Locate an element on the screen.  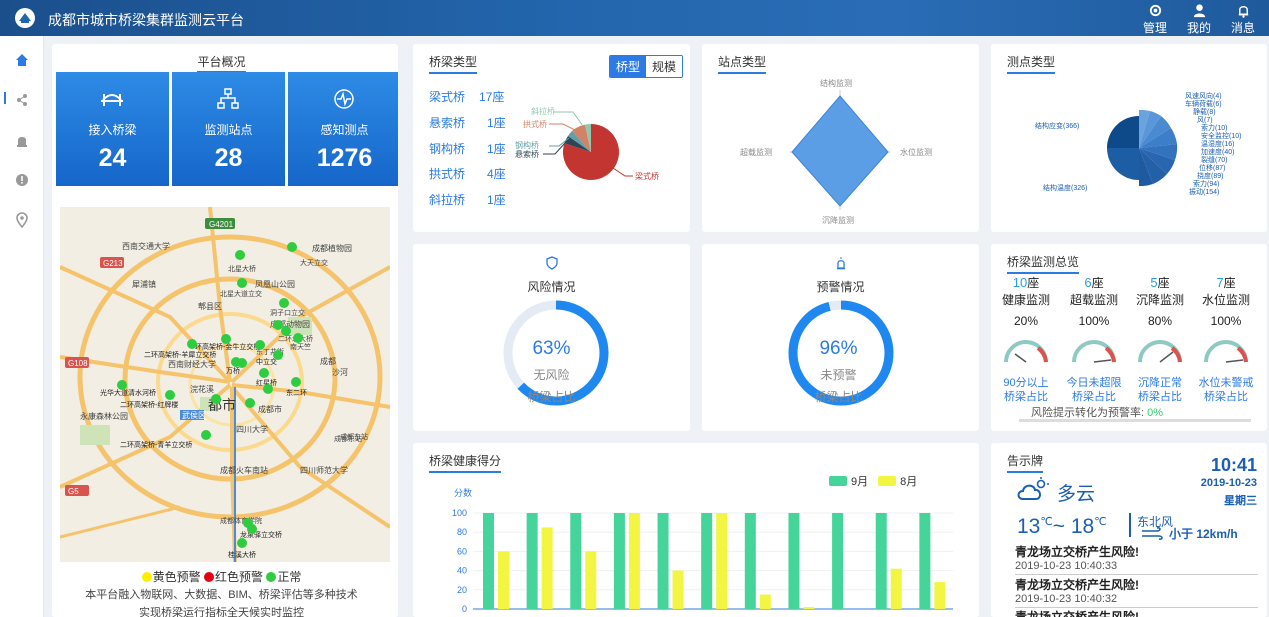
messages-button: 消息 is located at coordinates (1243, 19).